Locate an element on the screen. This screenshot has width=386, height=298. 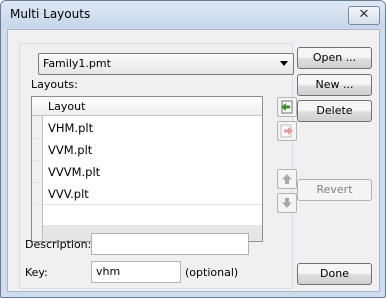
table-row: VVV.plt is located at coordinates (147, 193).